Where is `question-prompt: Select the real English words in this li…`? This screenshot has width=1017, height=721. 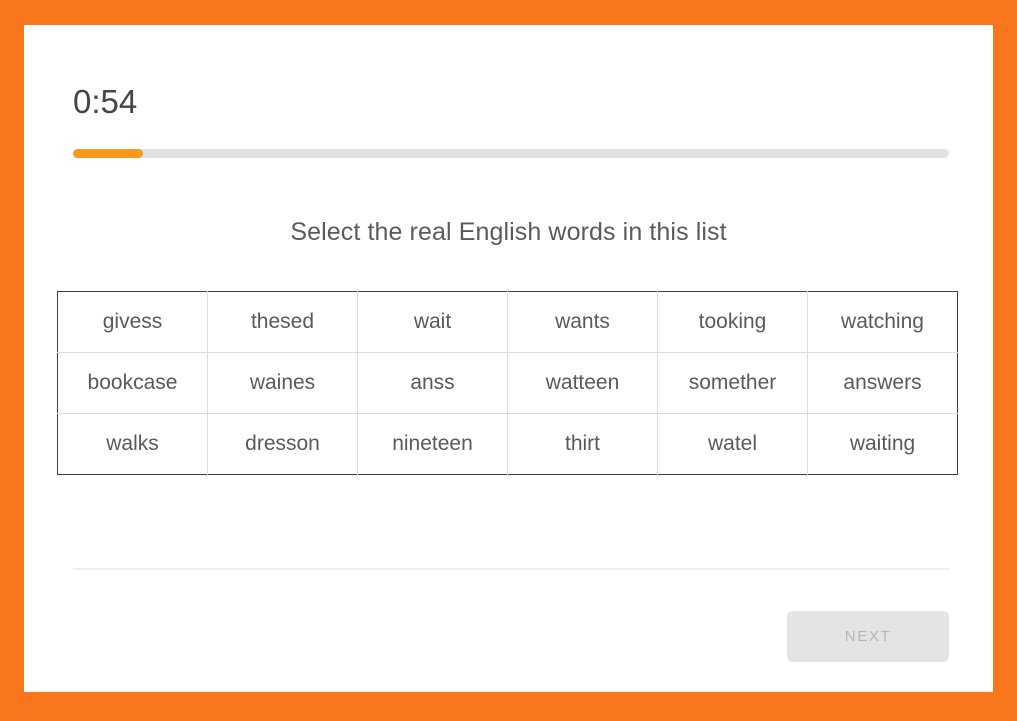
question-prompt: Select the real English words in this li… is located at coordinates (508, 232).